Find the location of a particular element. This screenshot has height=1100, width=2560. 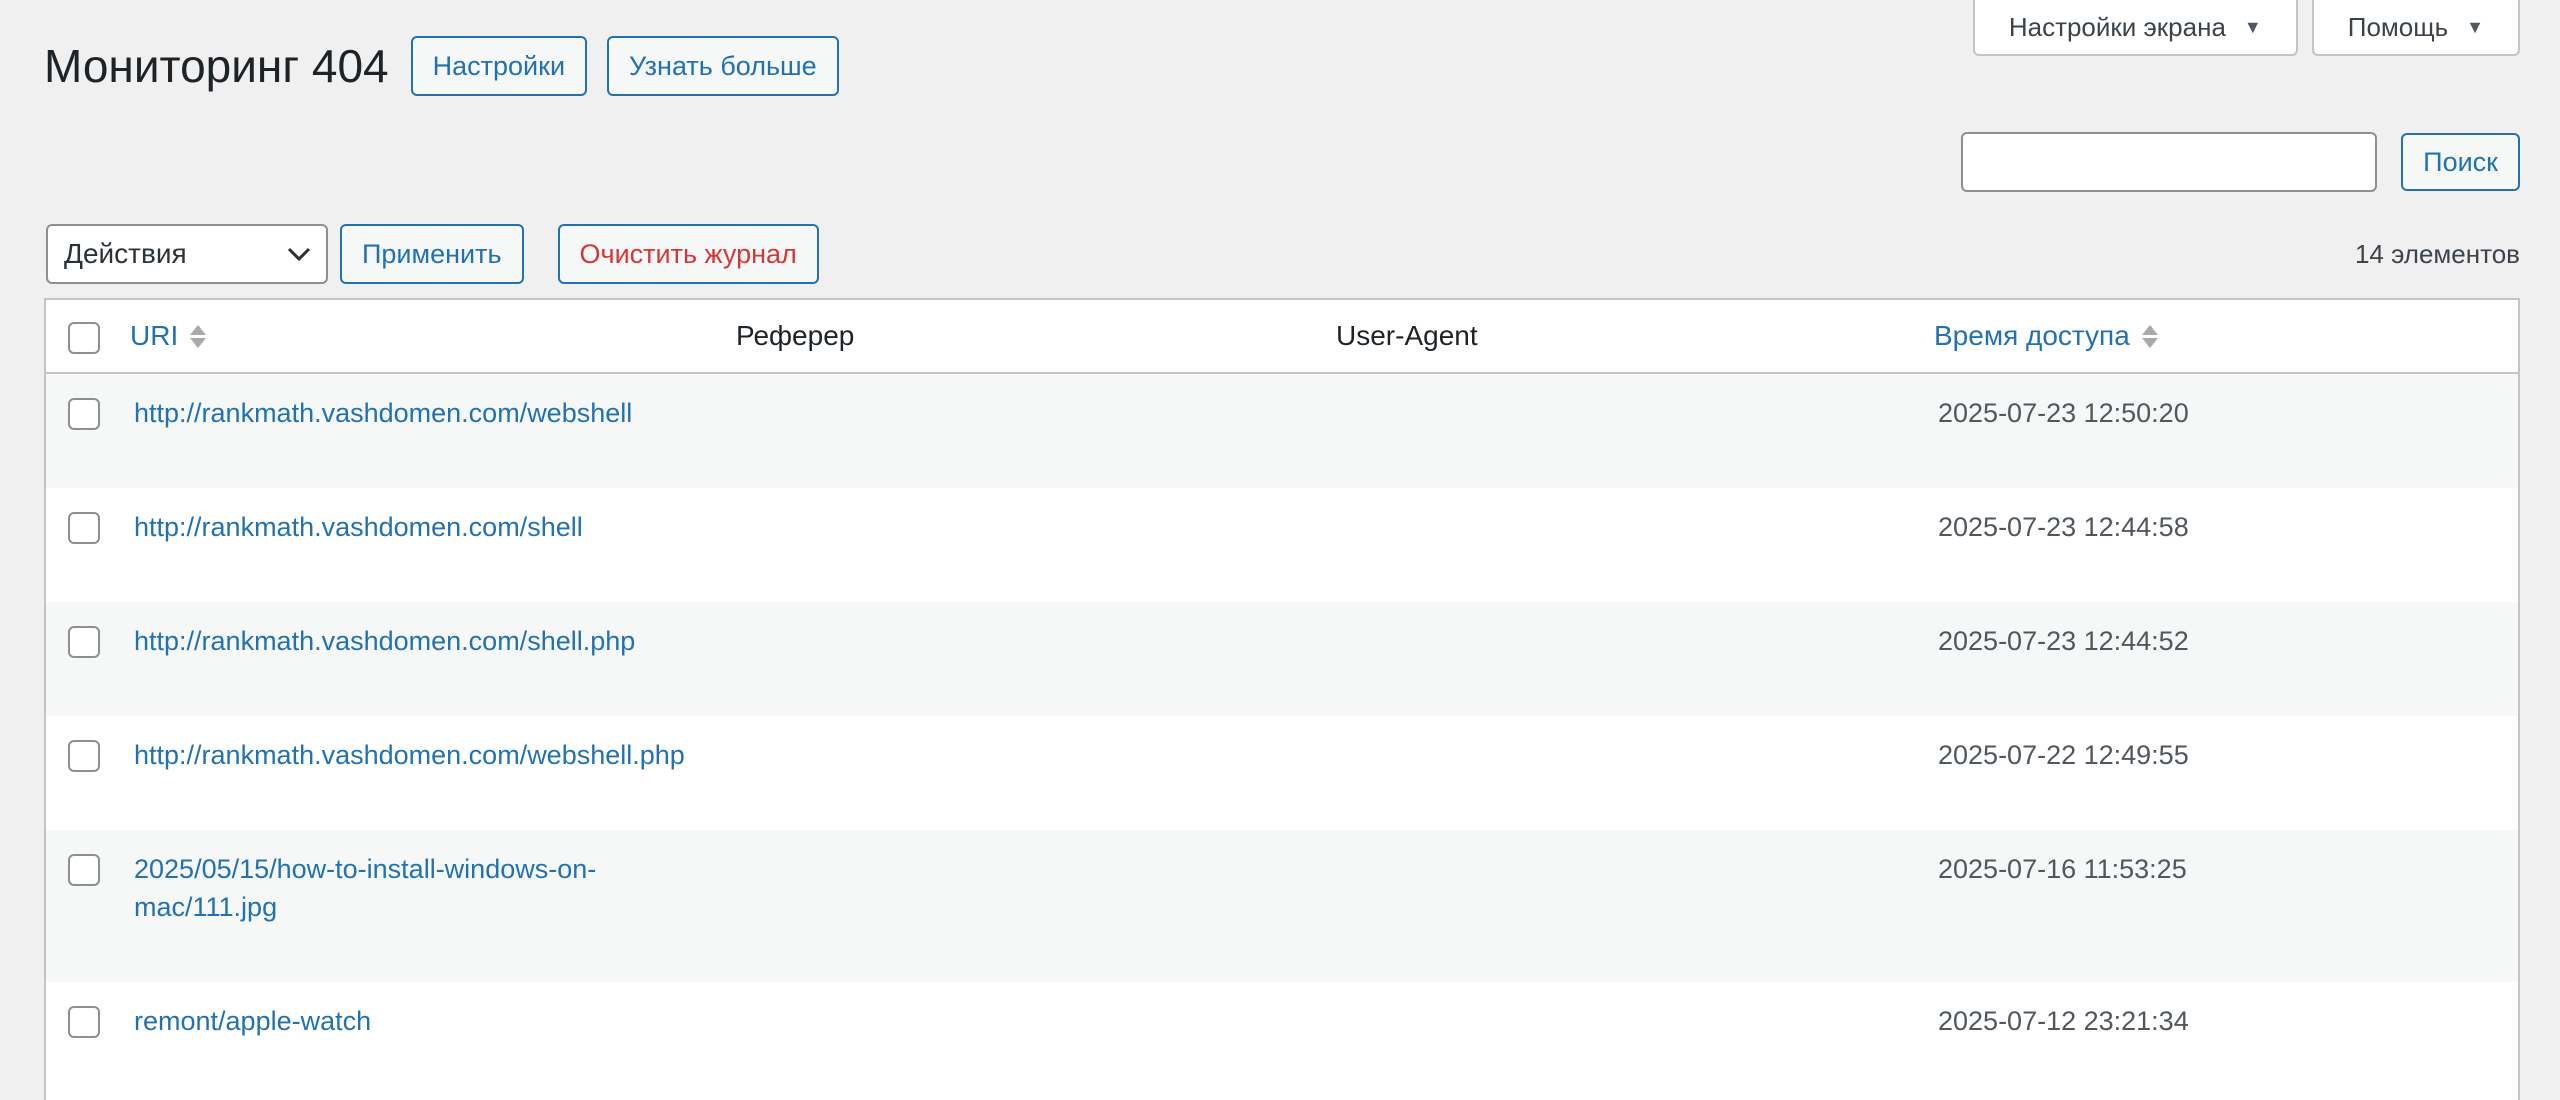

bulk-actions-value: Действия is located at coordinates (125, 253).